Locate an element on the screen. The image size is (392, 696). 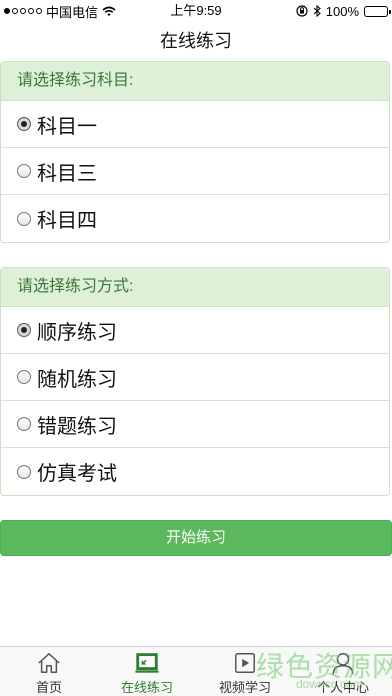
video-icon is located at coordinates (245, 663).